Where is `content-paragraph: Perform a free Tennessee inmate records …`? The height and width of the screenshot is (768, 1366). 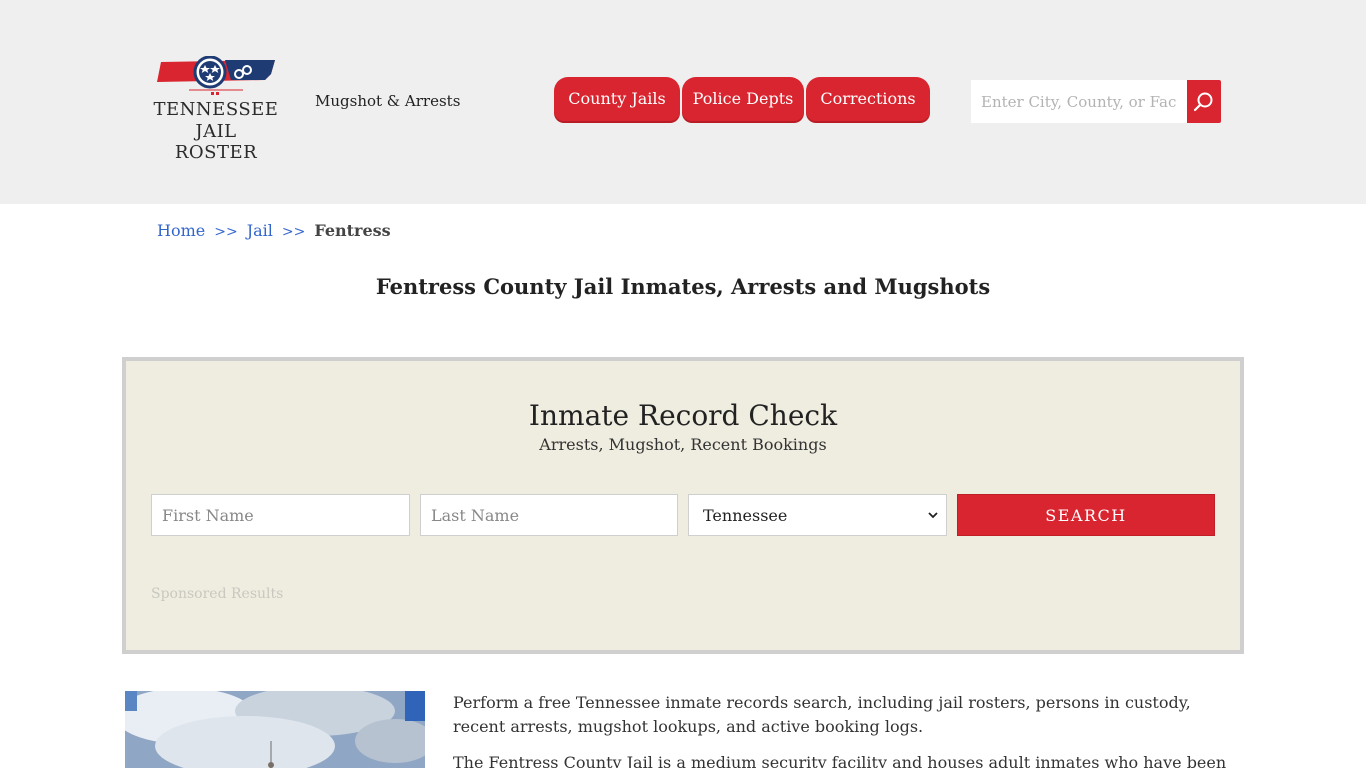 content-paragraph: Perform a free Tennessee inmate records … is located at coordinates (822, 714).